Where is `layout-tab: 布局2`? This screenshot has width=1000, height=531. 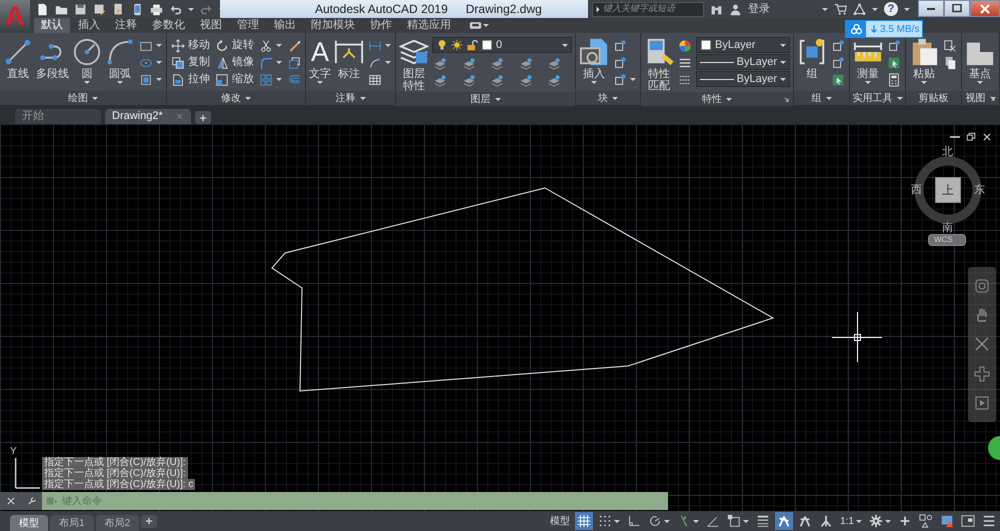 layout-tab: 布局2 is located at coordinates (118, 523).